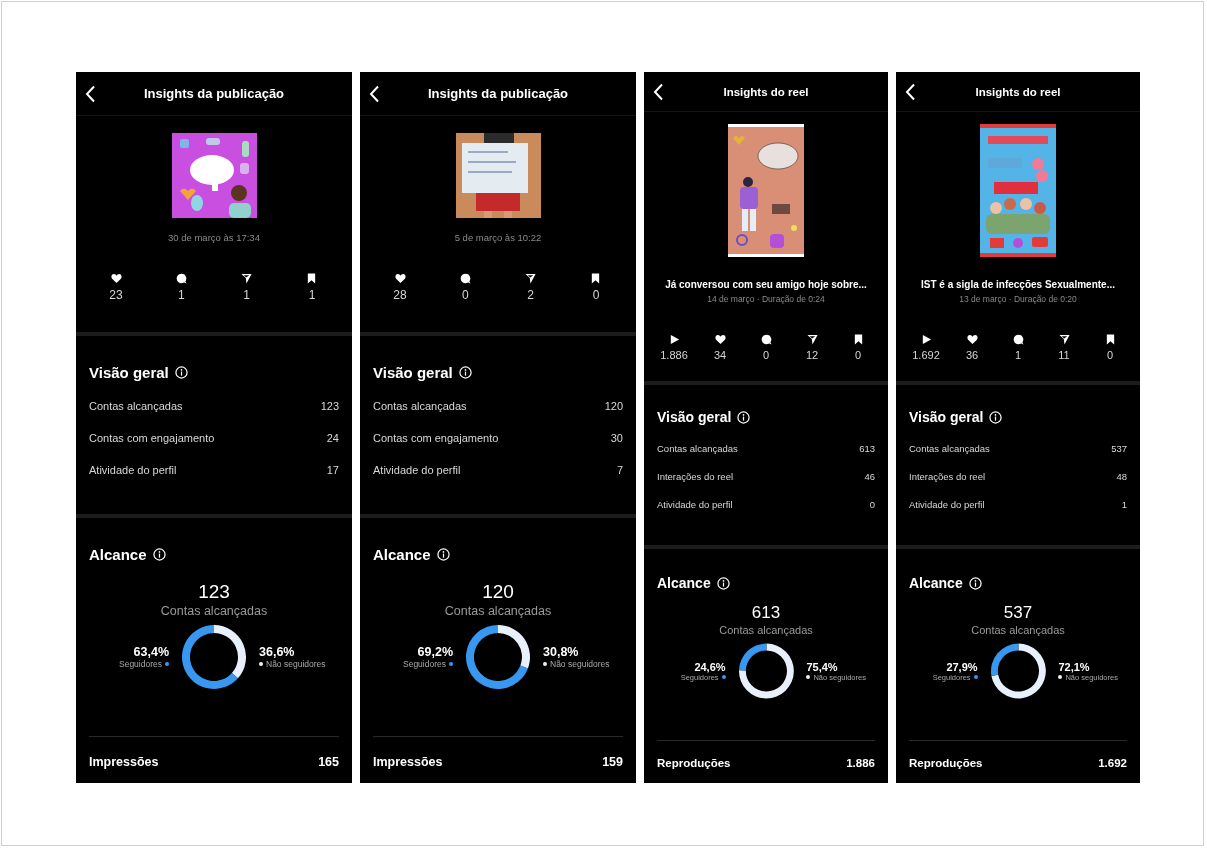  What do you see at coordinates (435, 652) in the screenshot?
I see `percent-value: 69,2%` at bounding box center [435, 652].